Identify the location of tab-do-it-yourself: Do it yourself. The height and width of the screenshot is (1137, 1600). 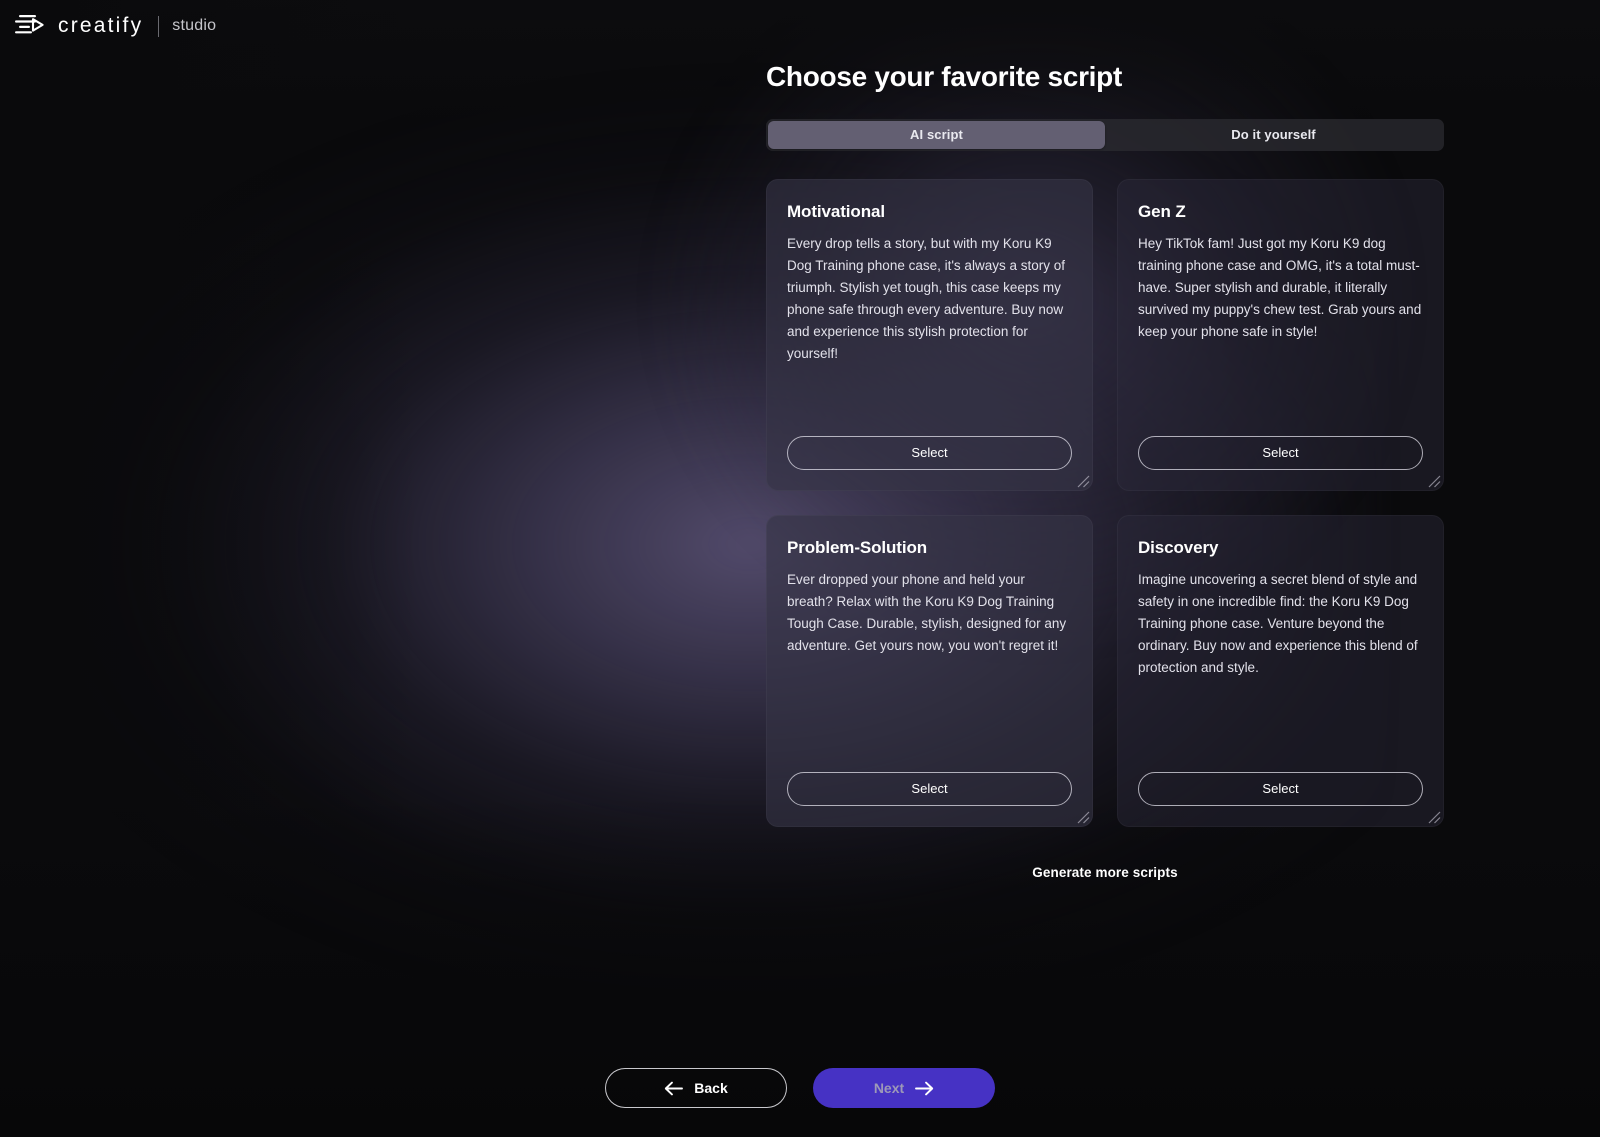
(1273, 135).